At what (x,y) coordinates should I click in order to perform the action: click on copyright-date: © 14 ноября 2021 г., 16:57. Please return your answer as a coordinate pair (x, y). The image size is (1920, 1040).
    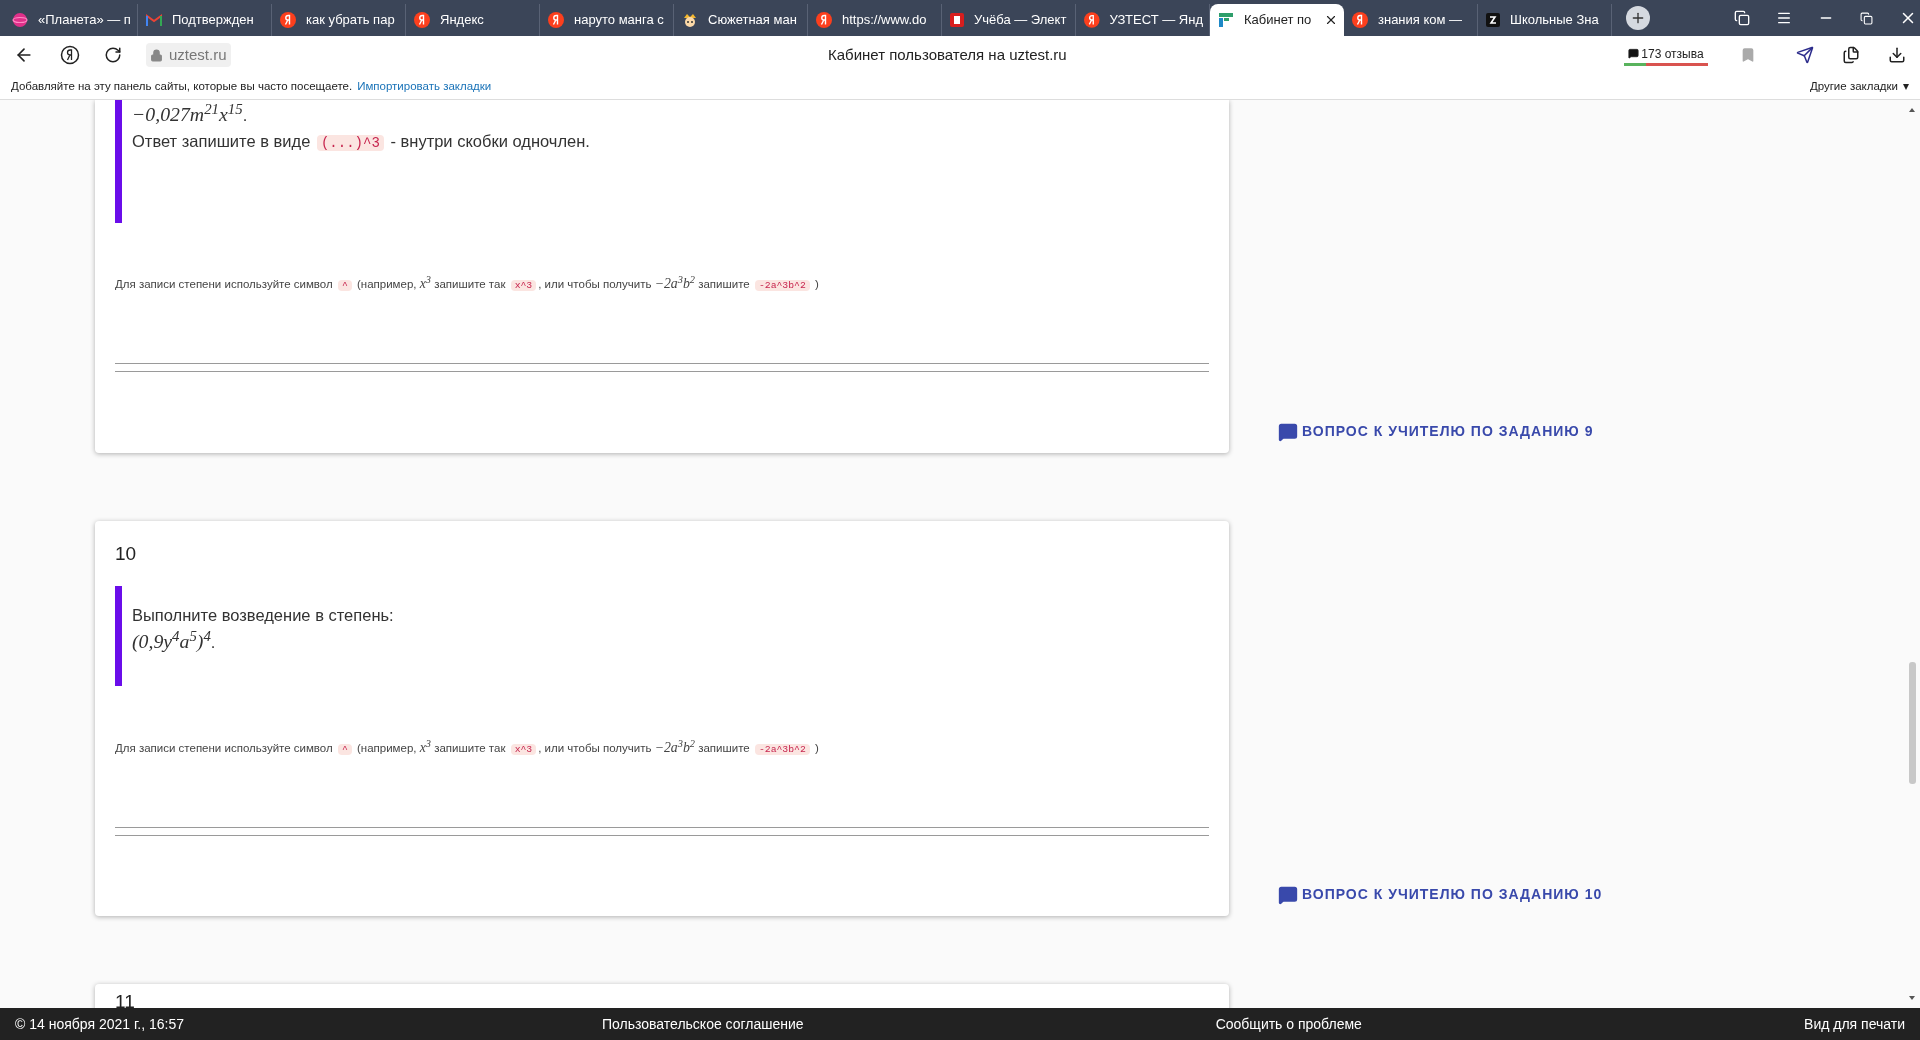
    Looking at the image, I should click on (100, 1024).